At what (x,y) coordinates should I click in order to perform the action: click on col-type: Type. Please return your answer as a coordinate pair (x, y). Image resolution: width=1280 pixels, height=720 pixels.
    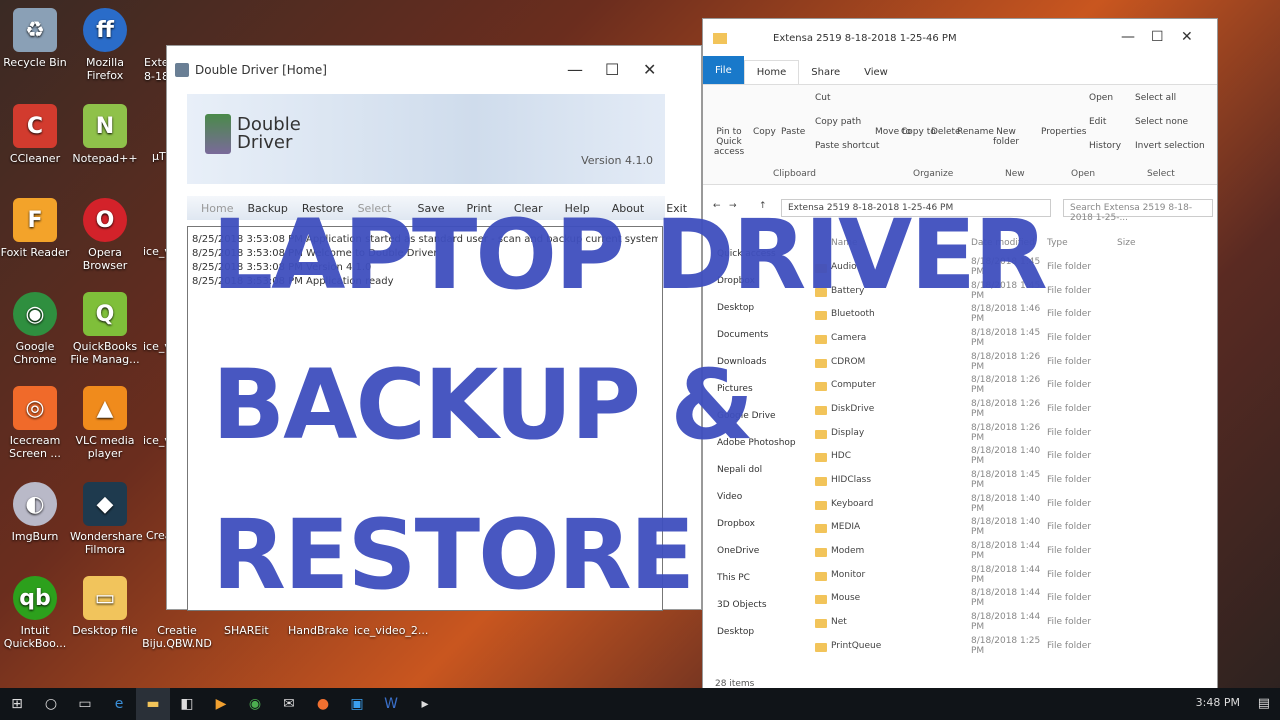
    Looking at the image, I should click on (1082, 243).